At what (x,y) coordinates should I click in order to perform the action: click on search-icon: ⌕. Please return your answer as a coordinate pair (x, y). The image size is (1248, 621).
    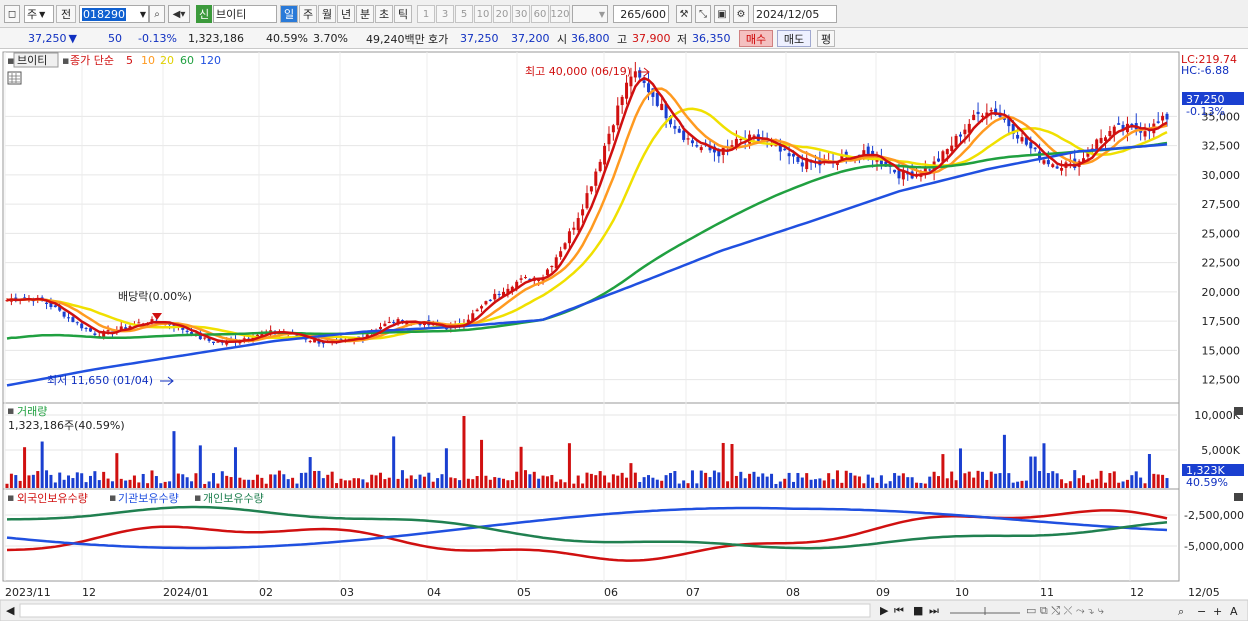
    Looking at the image, I should click on (157, 14).